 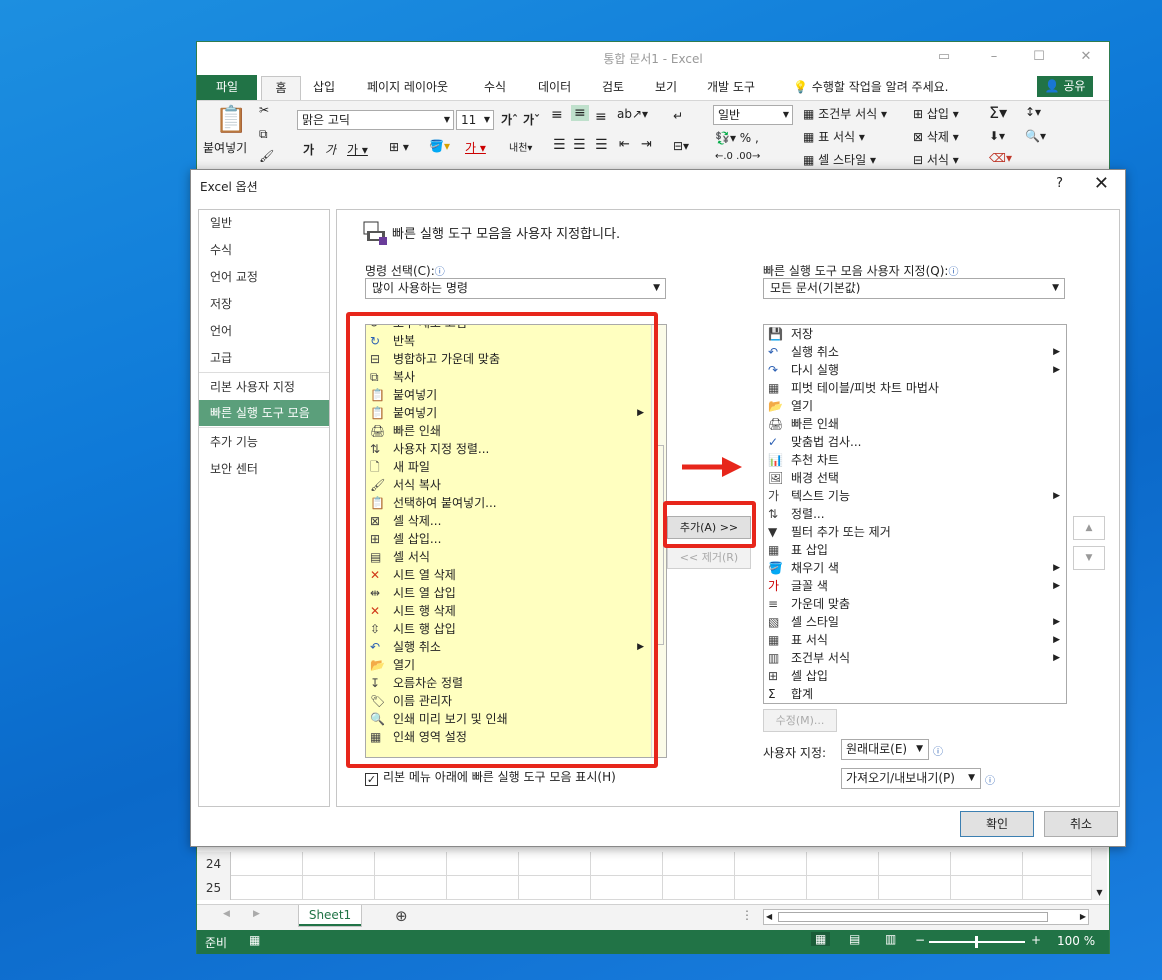 What do you see at coordinates (915, 532) in the screenshot?
I see `list-item: ▼ 필터 추가 또는 제거` at bounding box center [915, 532].